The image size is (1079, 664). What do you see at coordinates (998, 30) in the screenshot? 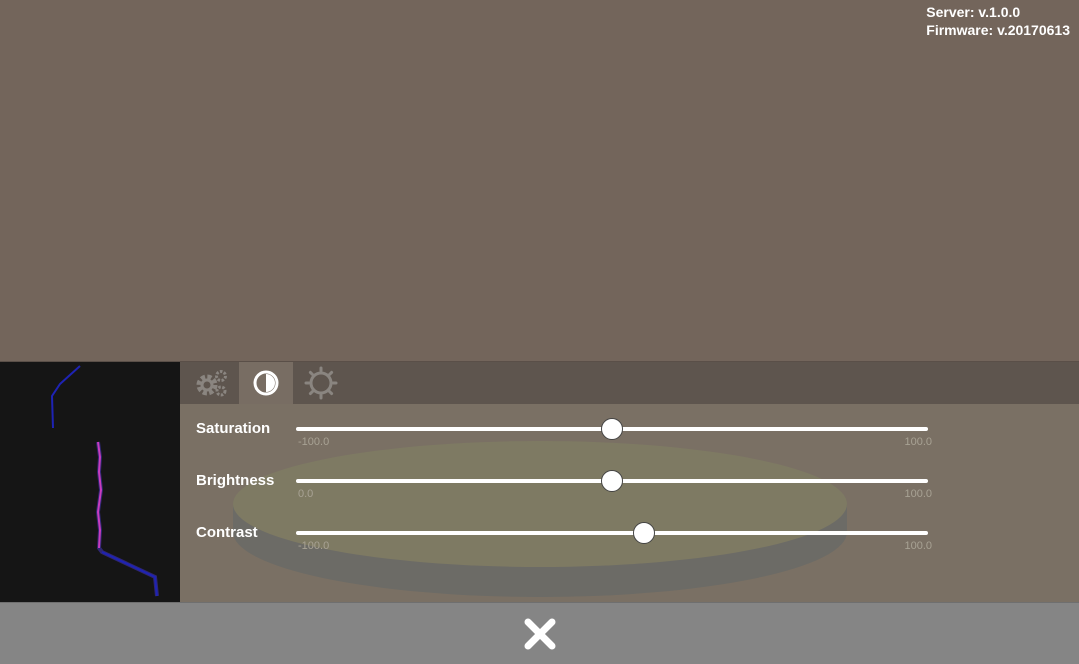
I see `firmware-version: Firmware: v.20170613` at bounding box center [998, 30].